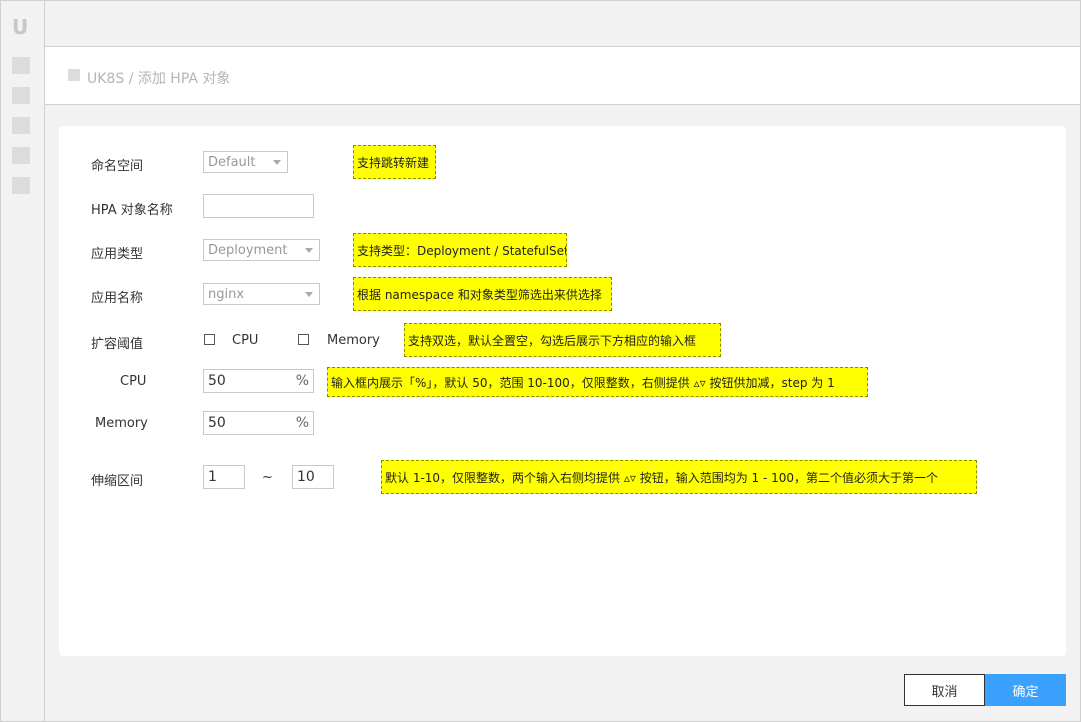  I want to click on cpu-value: 50, so click(217, 381).